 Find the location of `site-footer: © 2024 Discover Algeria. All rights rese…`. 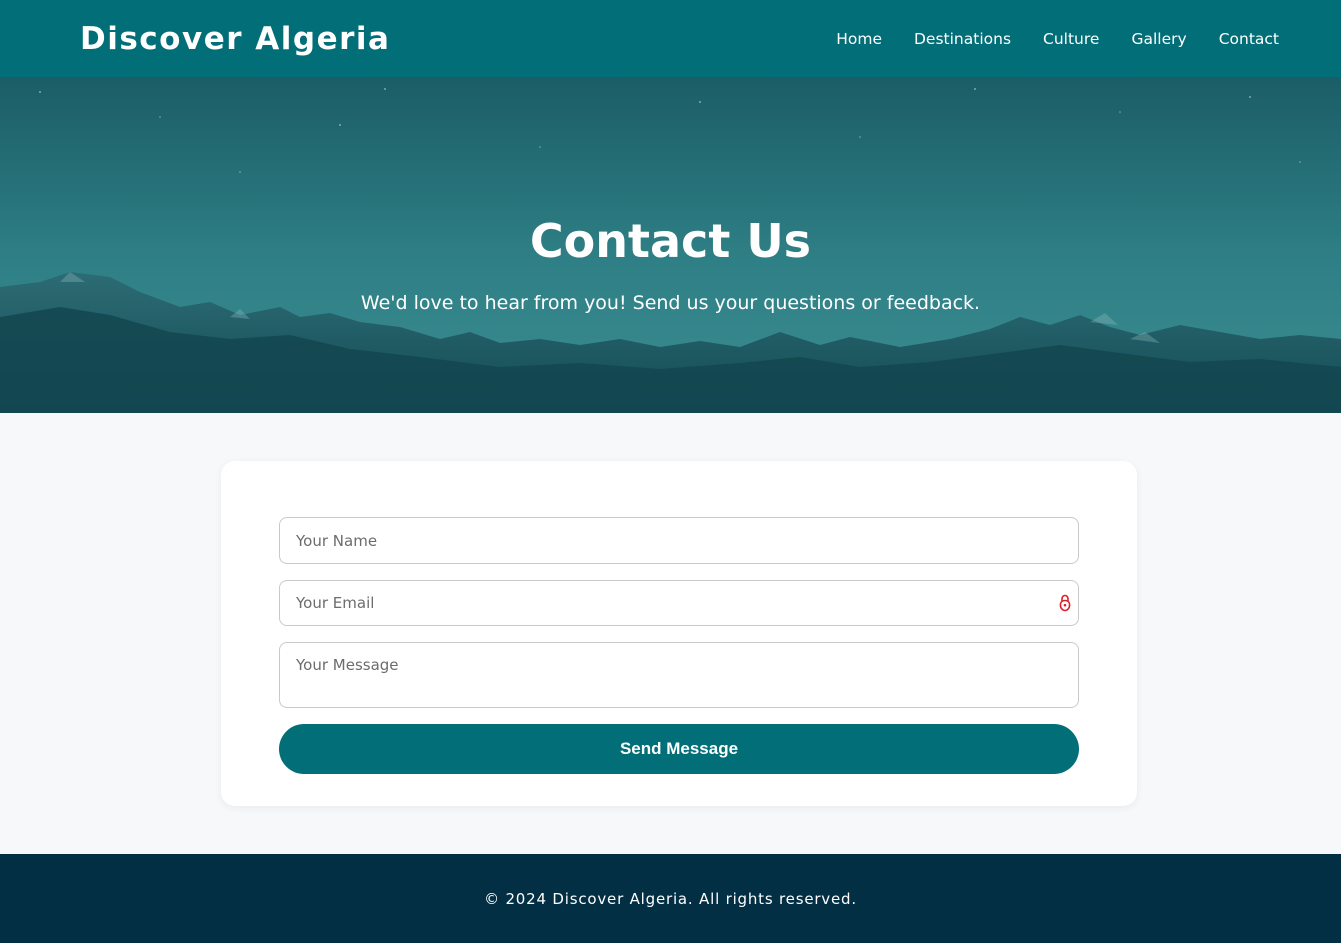

site-footer: © 2024 Discover Algeria. All rights rese… is located at coordinates (670, 898).